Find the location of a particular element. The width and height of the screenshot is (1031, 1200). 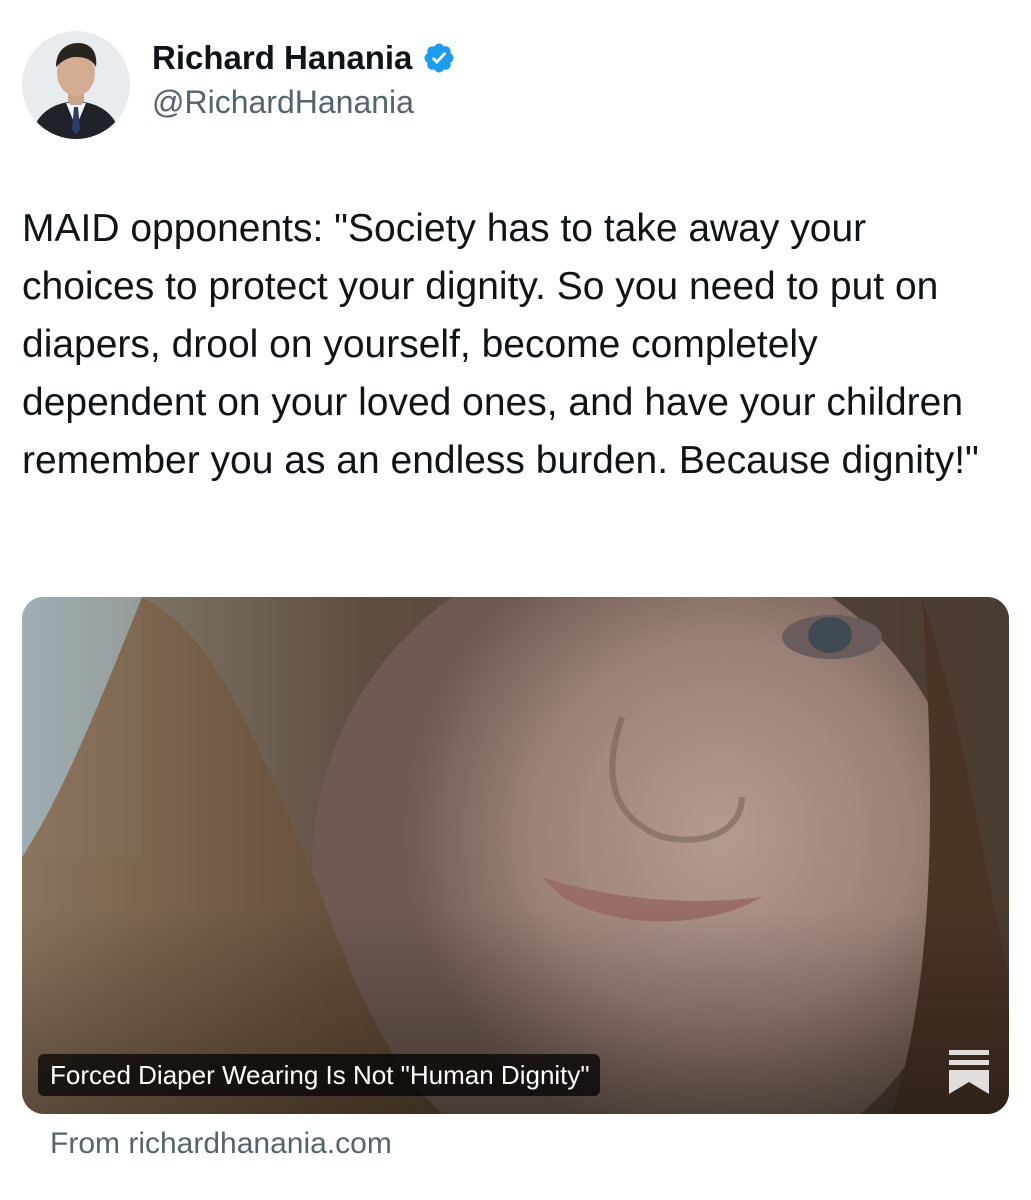

card-source: From richardhanania.com is located at coordinates (221, 1144).